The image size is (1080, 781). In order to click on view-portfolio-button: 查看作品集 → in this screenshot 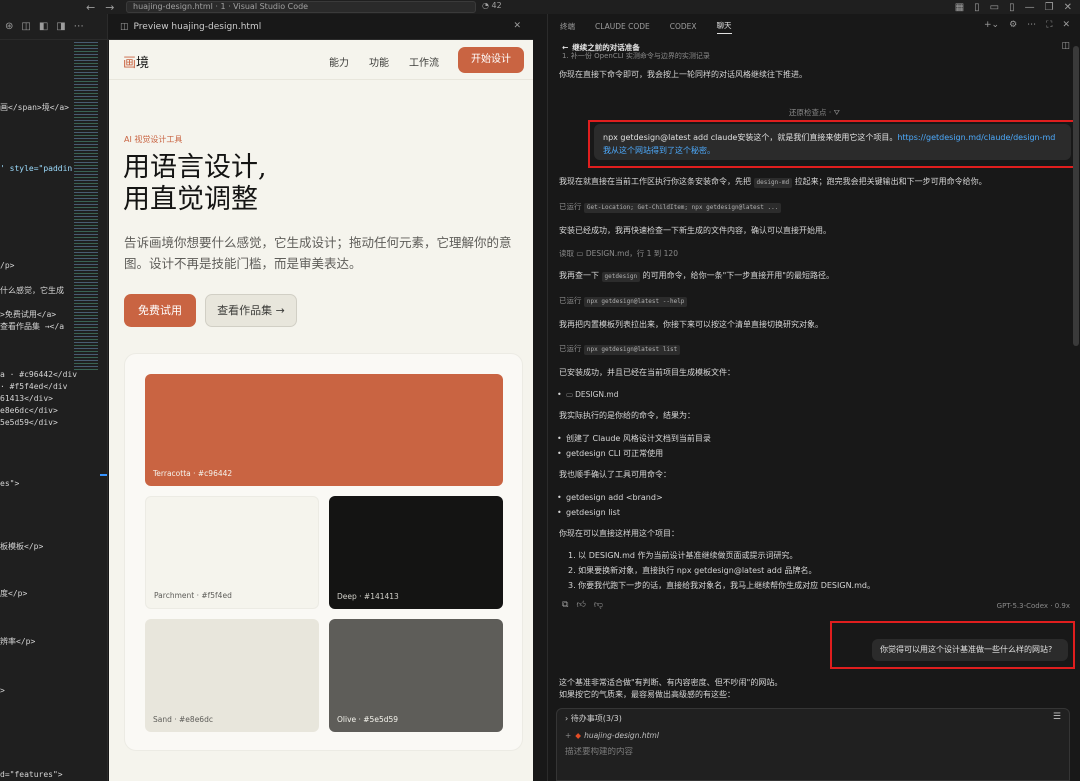, I will do `click(251, 310)`.